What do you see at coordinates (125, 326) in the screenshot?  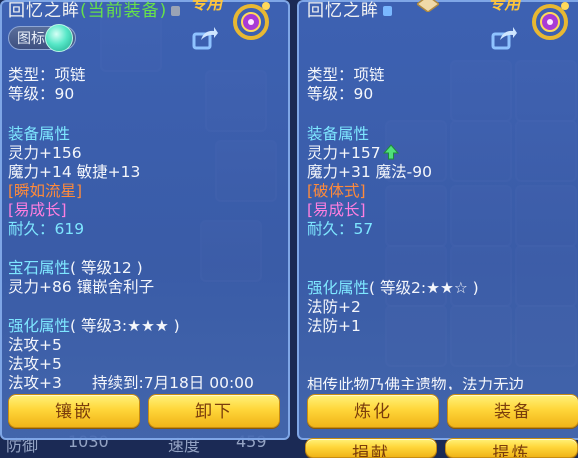 I see `enhance-level: ( 等级3:★★★ )` at bounding box center [125, 326].